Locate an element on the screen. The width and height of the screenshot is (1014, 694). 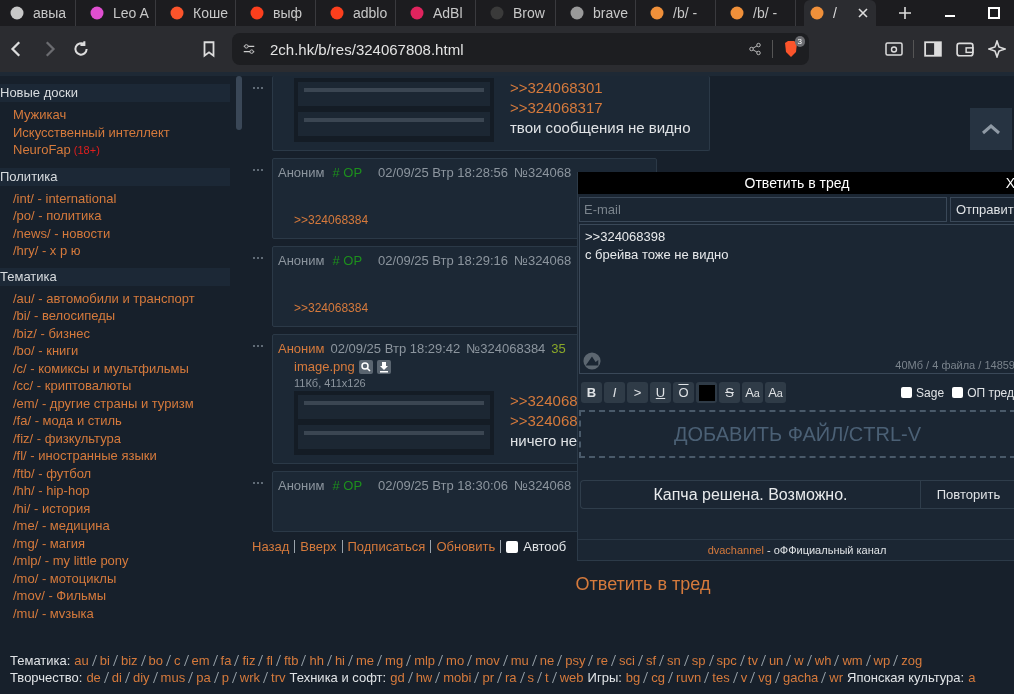
board-link: un is located at coordinates (776, 660).